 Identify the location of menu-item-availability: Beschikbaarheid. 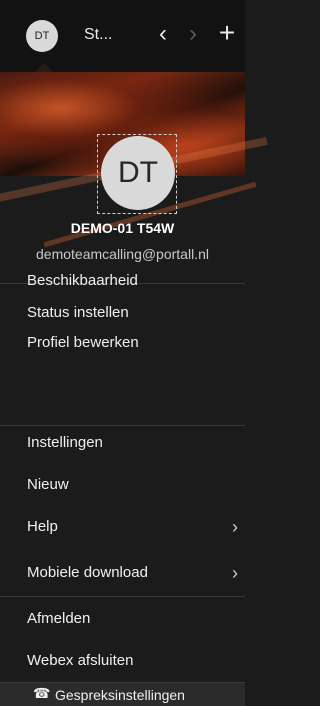
(122, 281).